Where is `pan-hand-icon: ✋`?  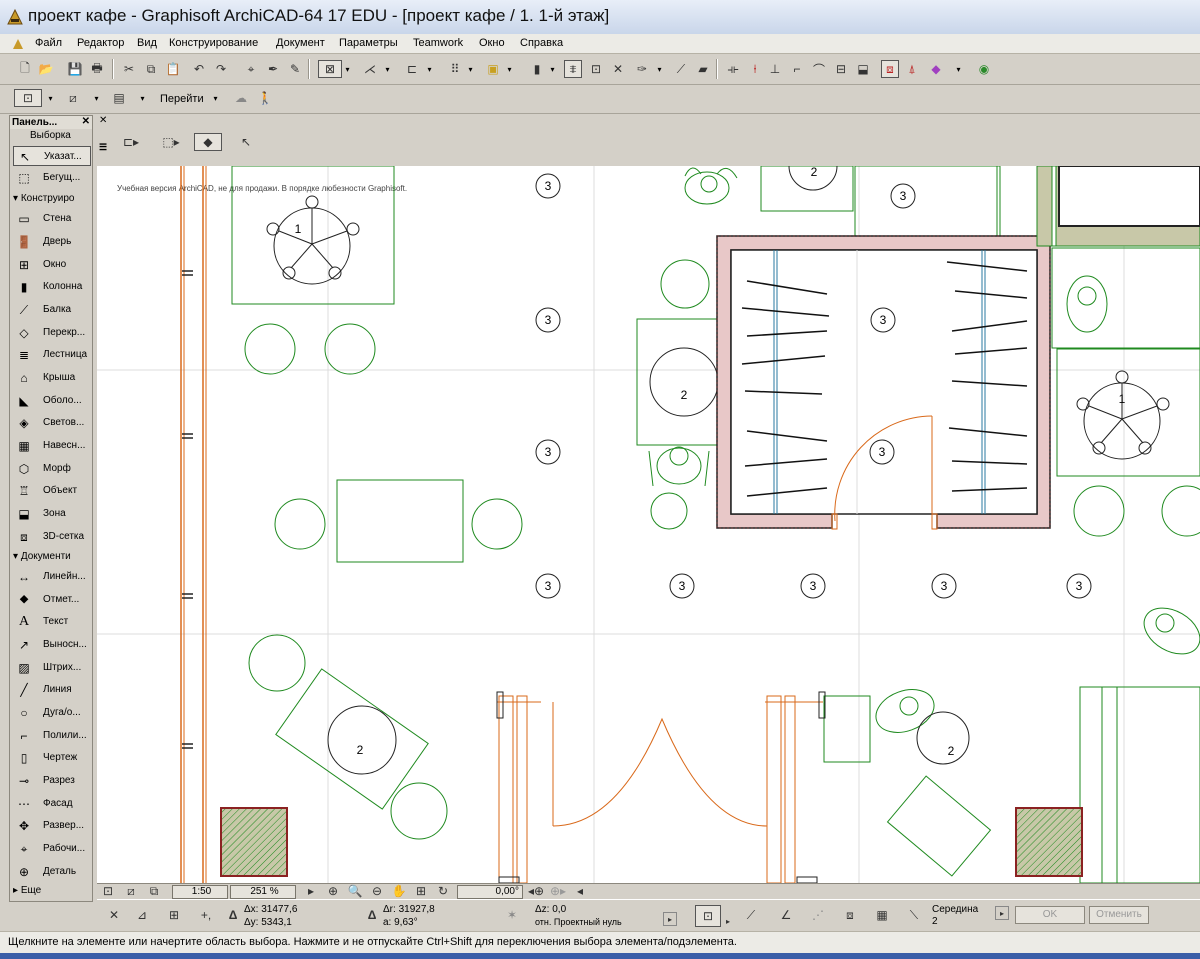 pan-hand-icon: ✋ is located at coordinates (399, 891).